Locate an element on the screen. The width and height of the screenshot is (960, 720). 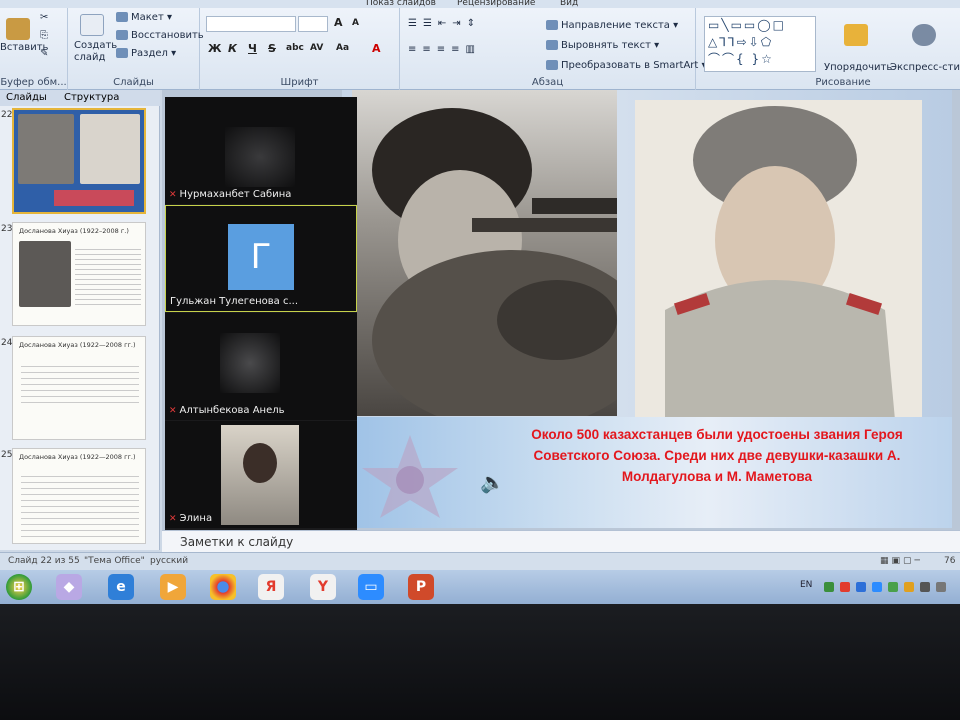
sniper-photo-art is located at coordinates (494, 262).